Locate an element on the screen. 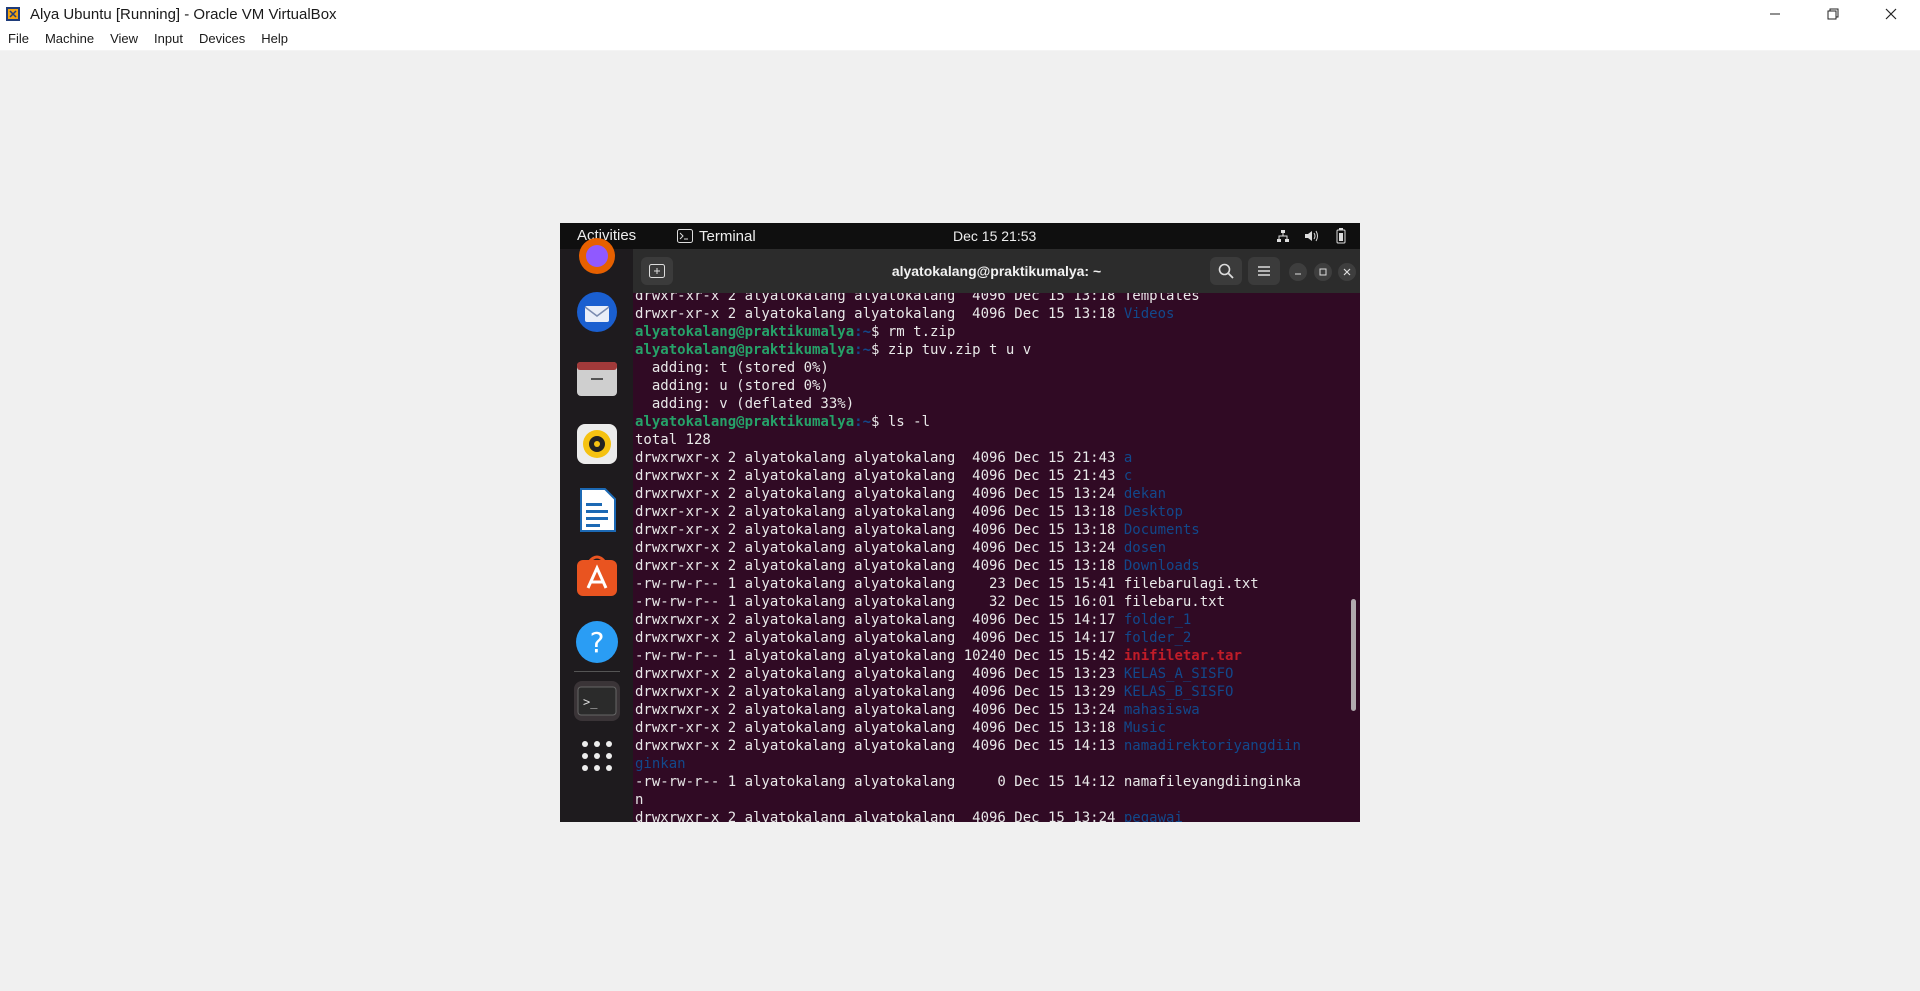 The height and width of the screenshot is (991, 1920). search-button is located at coordinates (1226, 271).